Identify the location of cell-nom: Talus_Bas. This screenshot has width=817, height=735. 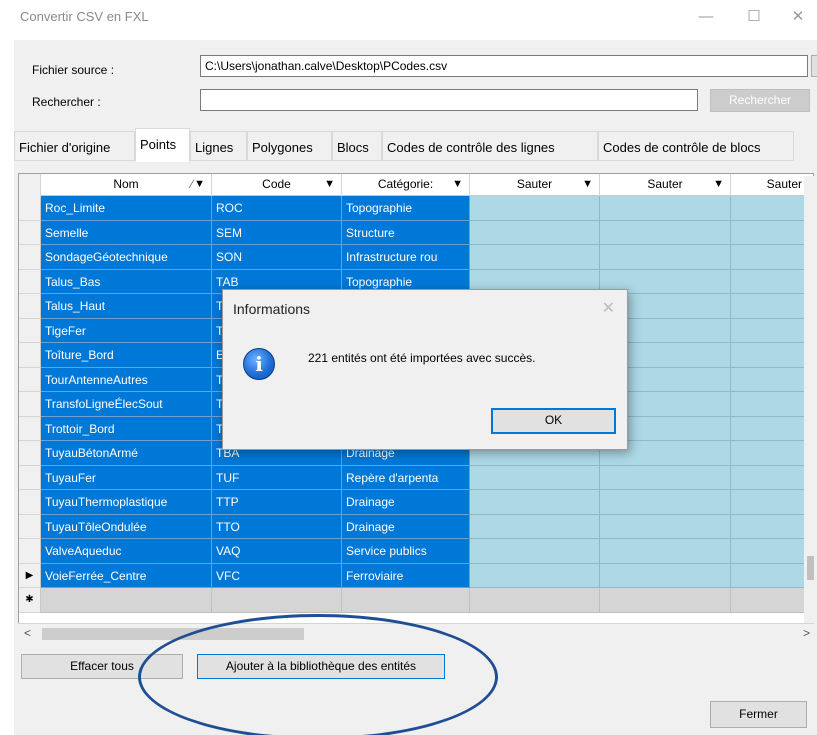
(126, 281).